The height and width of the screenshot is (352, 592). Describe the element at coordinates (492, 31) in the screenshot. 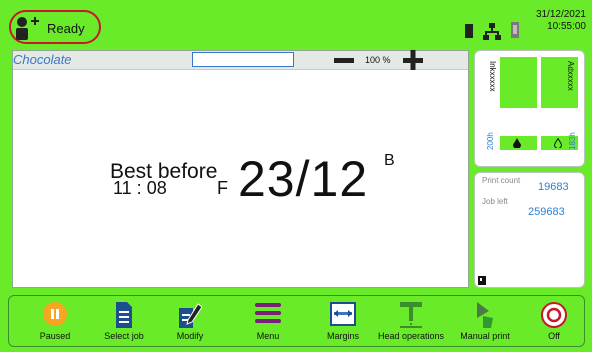

I see `network-icon` at that location.